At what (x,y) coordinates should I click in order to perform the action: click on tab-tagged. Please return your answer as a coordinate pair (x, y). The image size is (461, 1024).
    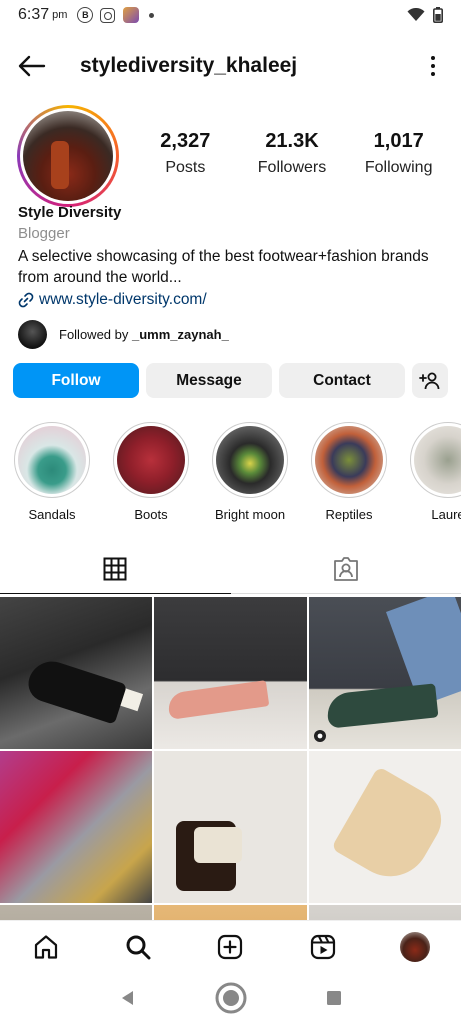
    Looking at the image, I should click on (346, 569).